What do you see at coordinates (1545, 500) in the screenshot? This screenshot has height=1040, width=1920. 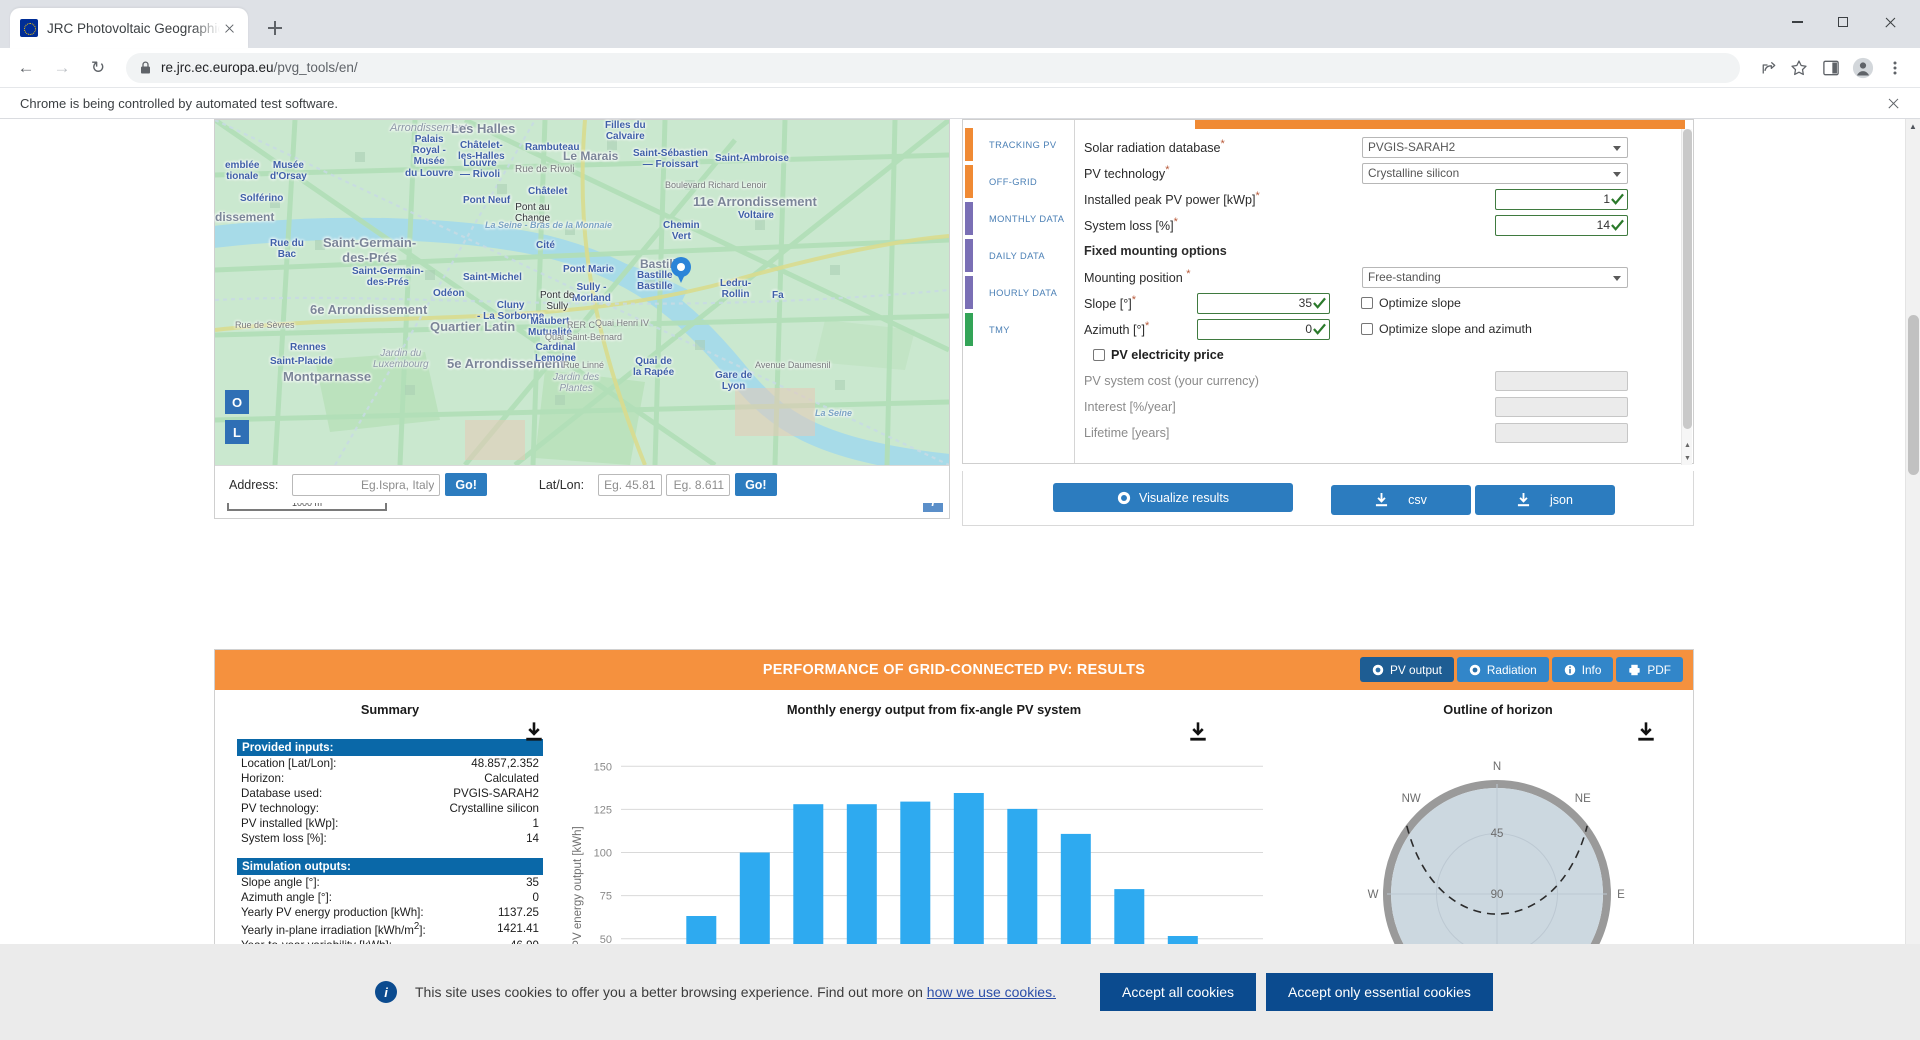 I see `download-json-button: json` at bounding box center [1545, 500].